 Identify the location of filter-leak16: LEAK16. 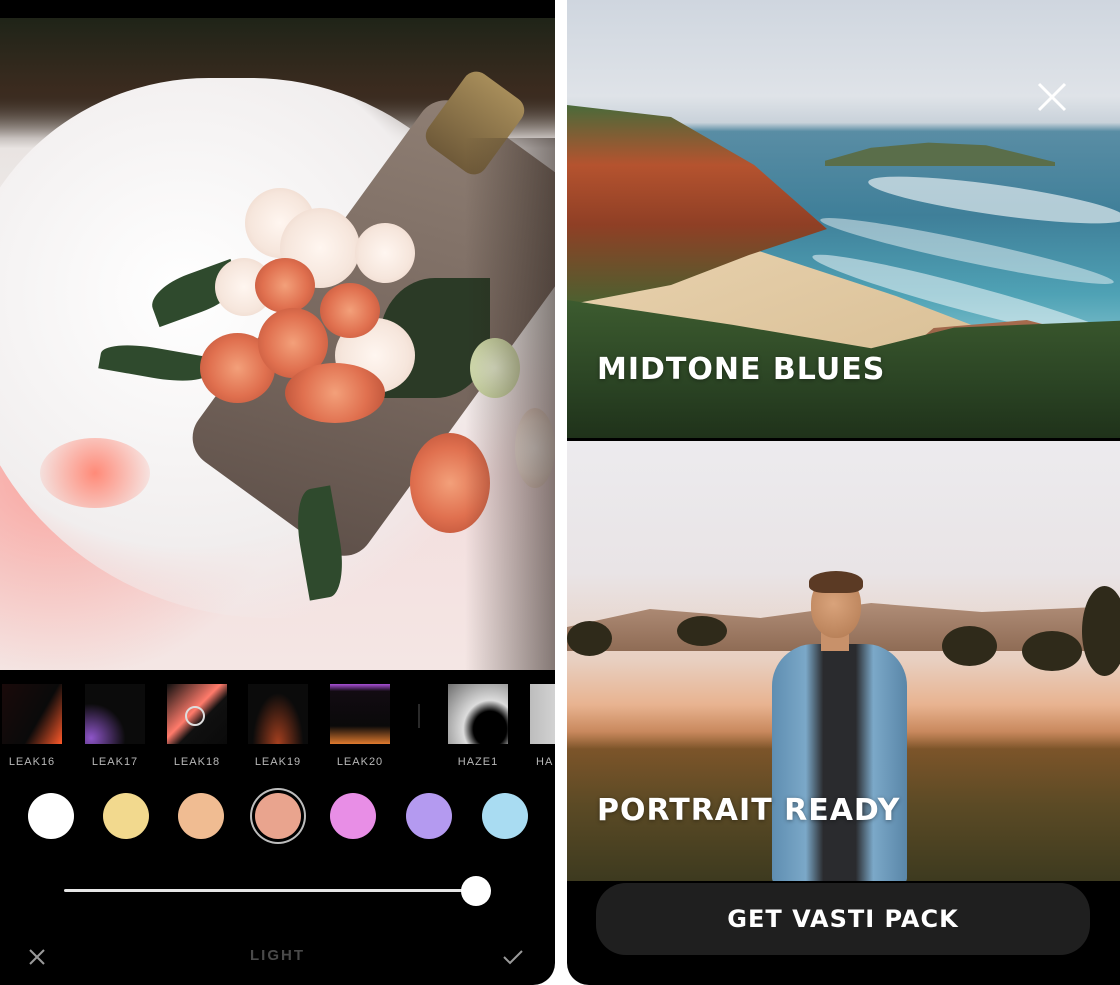
(32, 726).